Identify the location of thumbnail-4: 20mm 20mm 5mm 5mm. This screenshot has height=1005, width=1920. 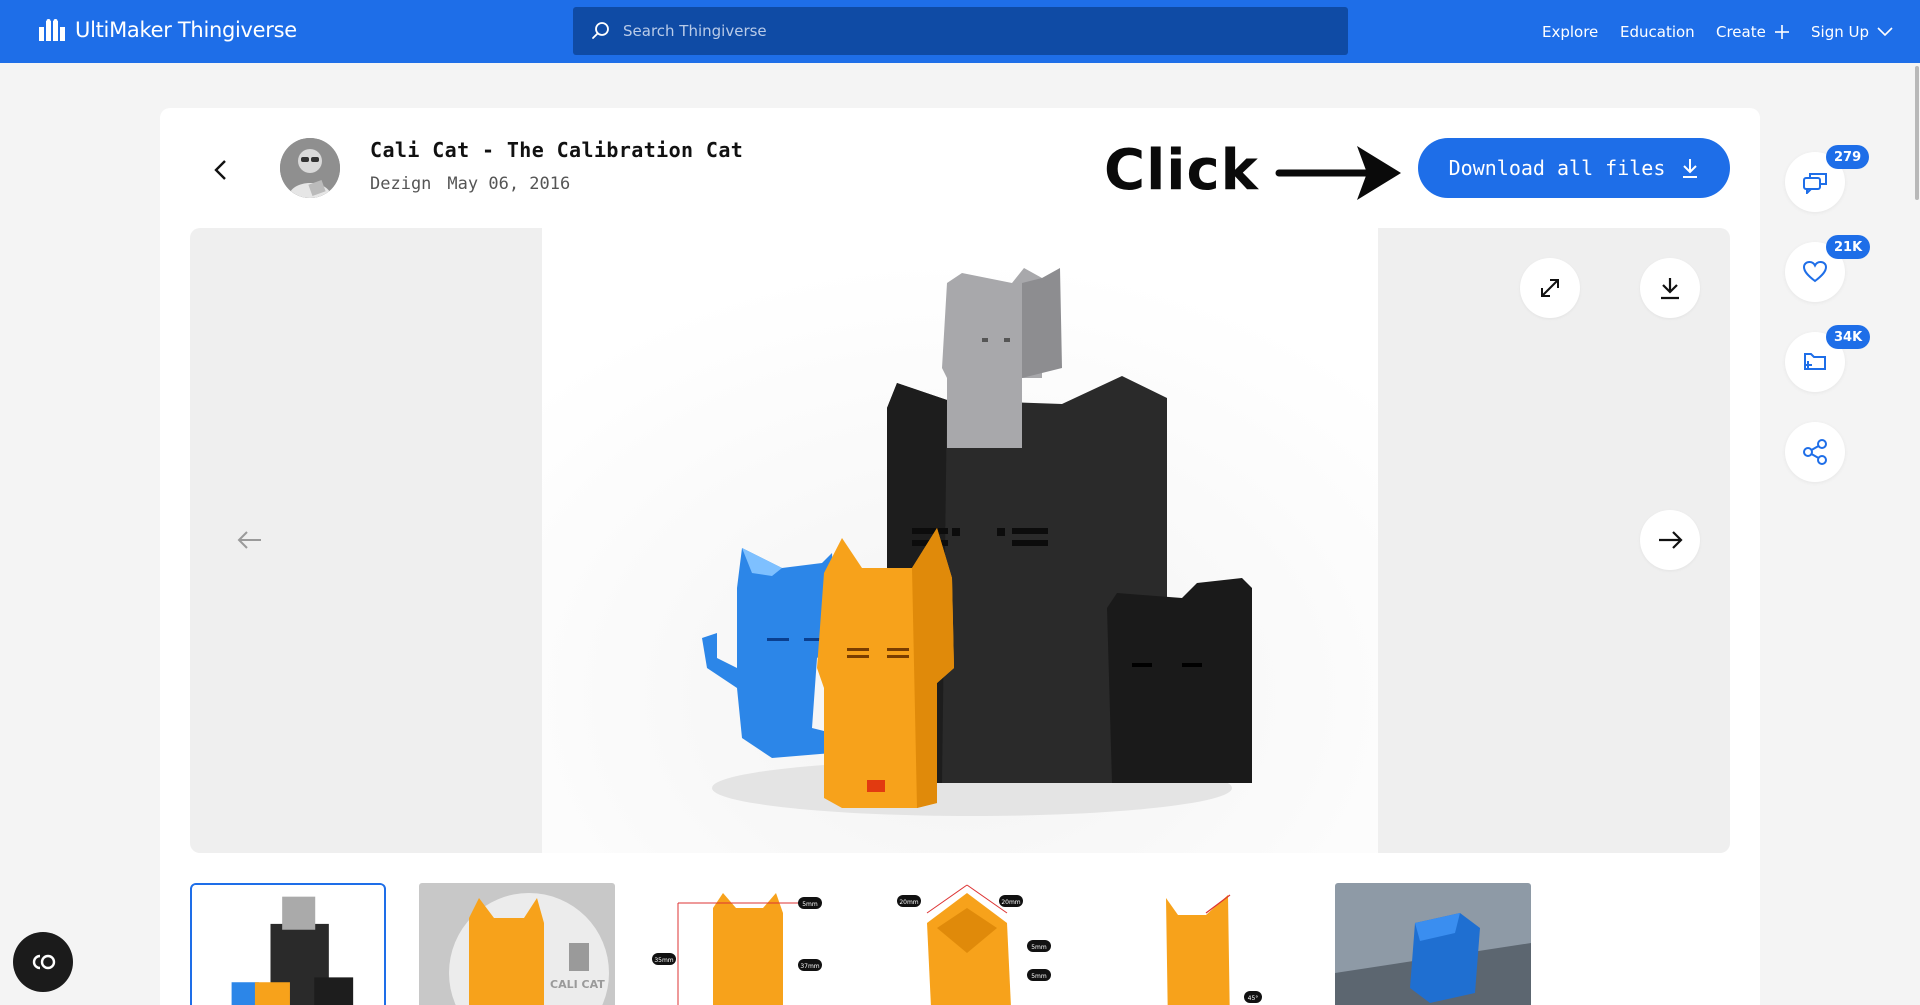
(975, 944).